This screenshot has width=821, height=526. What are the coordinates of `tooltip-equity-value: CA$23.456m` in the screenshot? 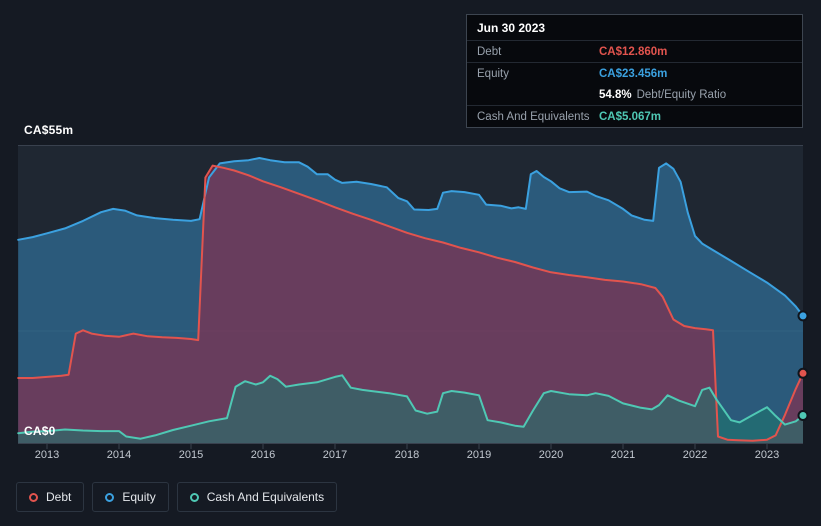 It's located at (633, 73).